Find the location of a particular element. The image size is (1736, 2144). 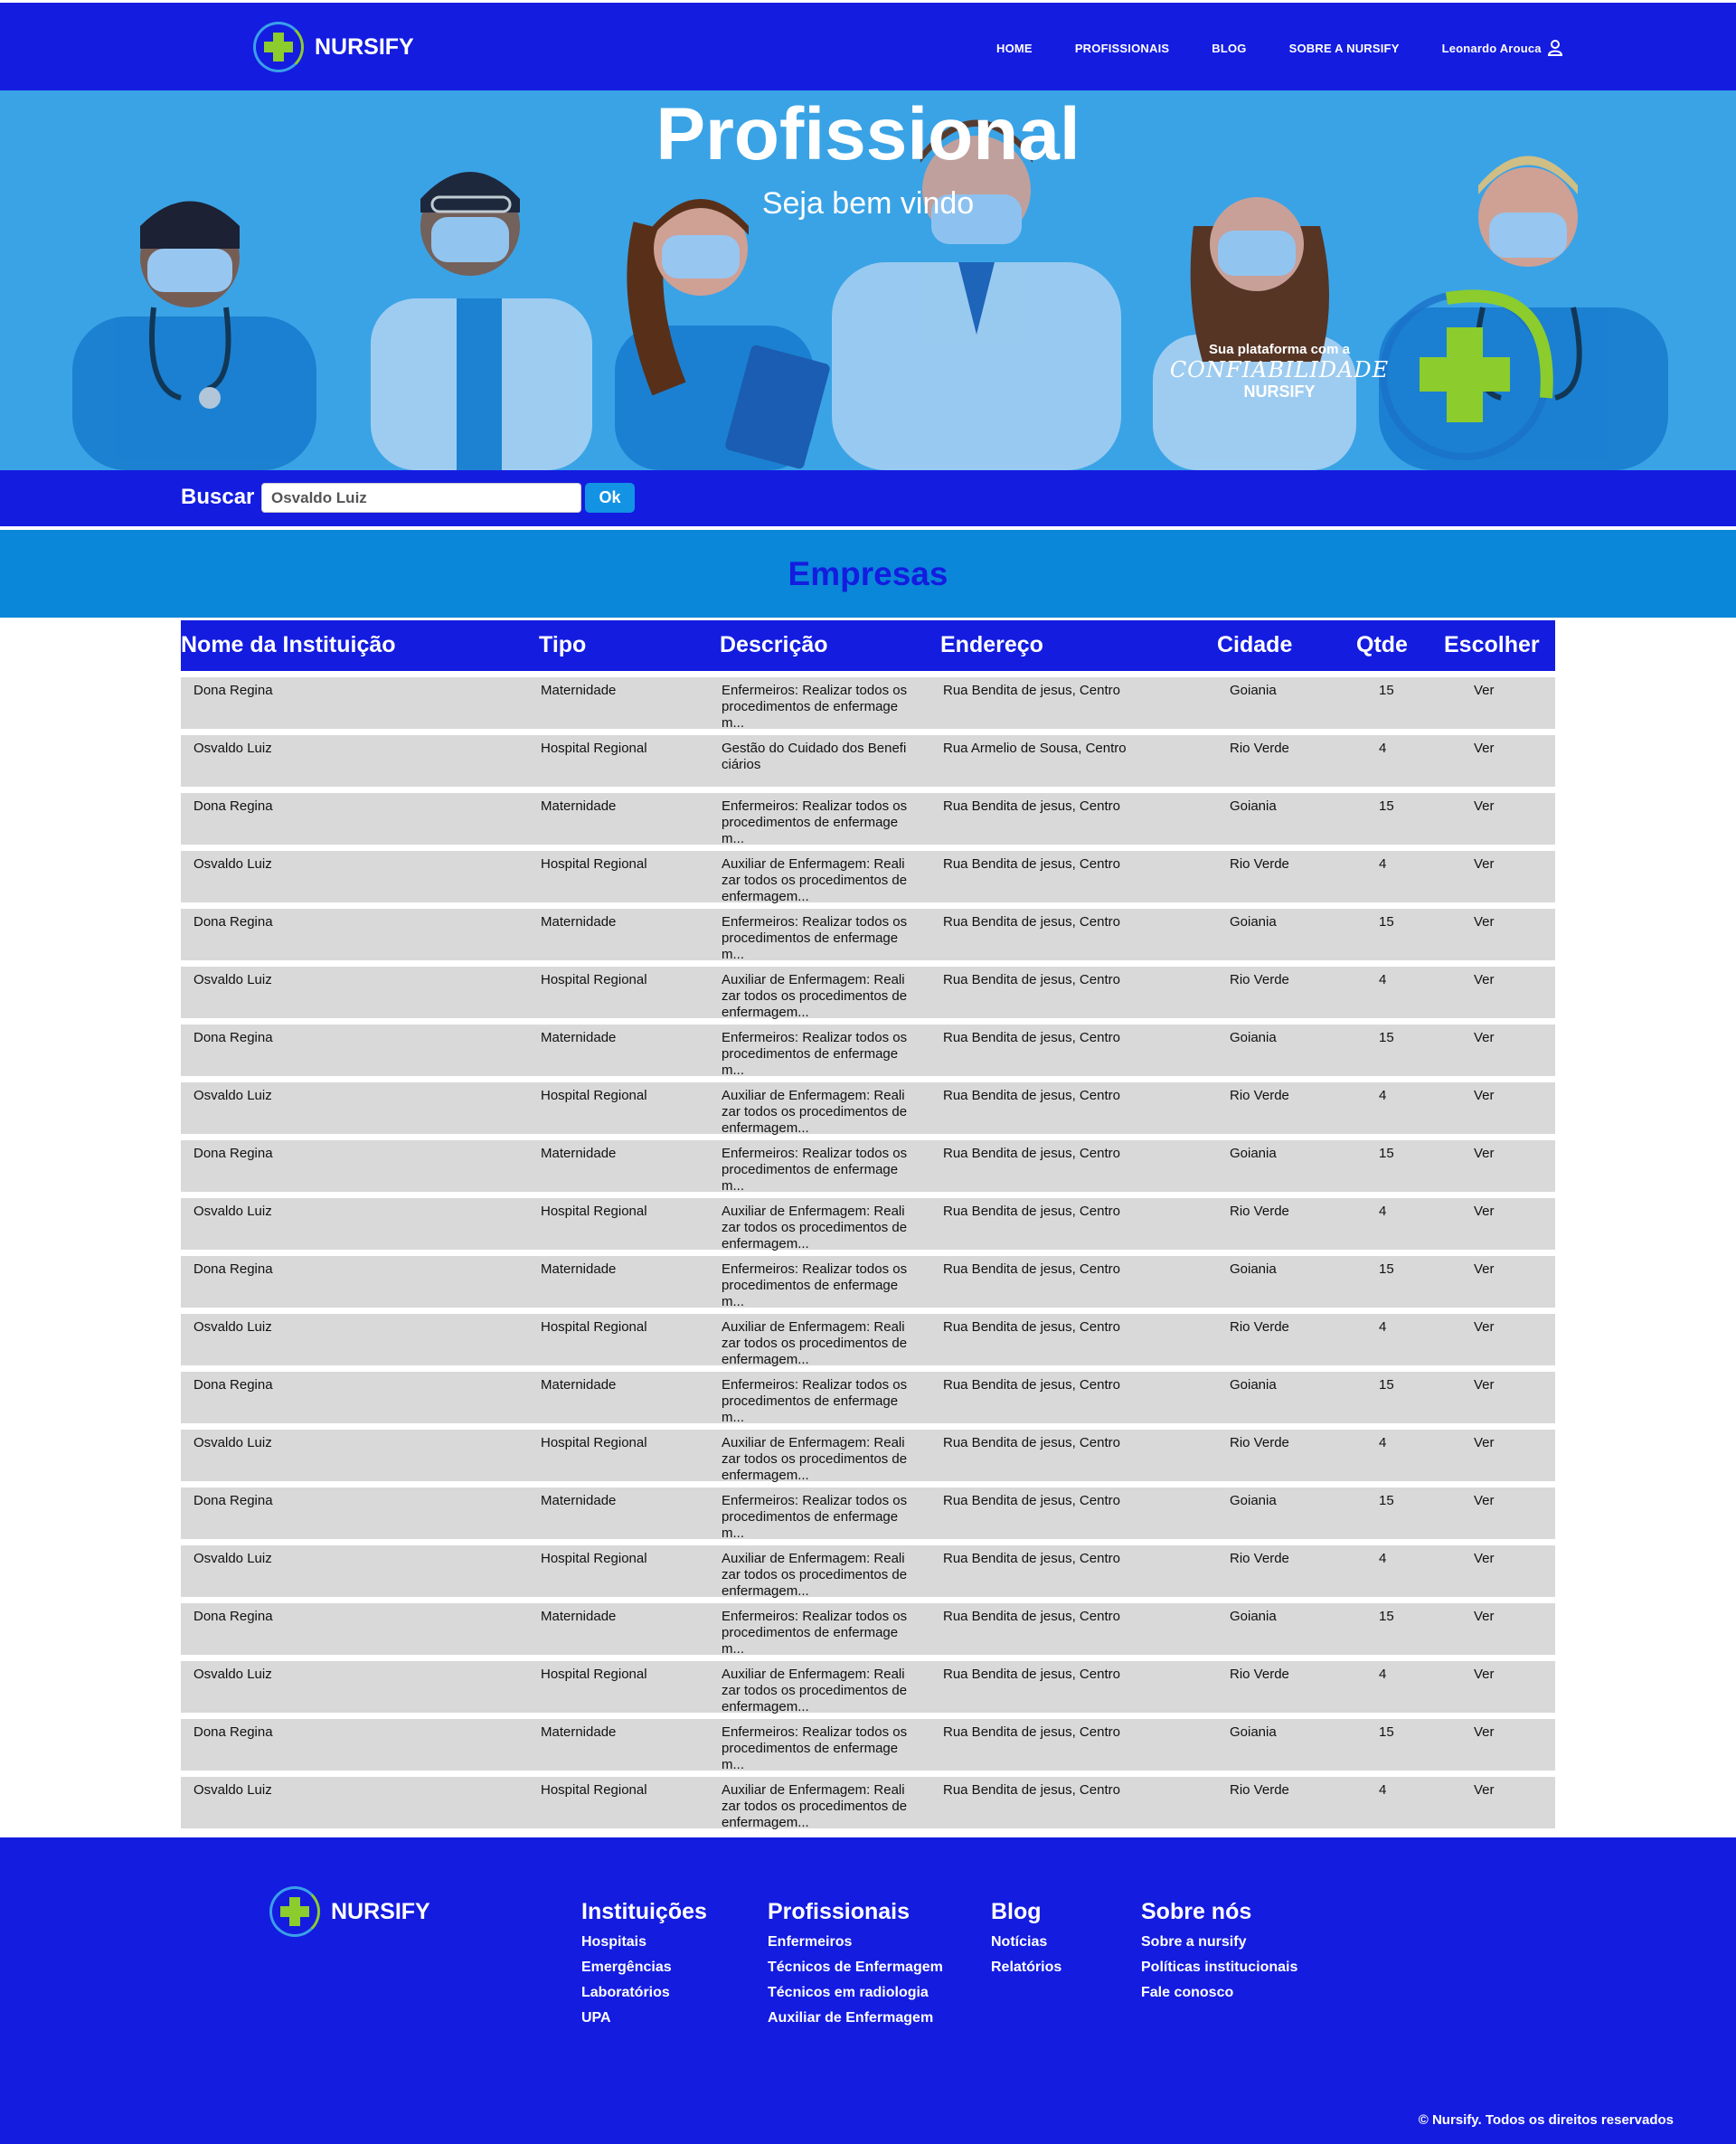

footer-link-tecnicos-radiologia: Técnicos em radiologia is located at coordinates (855, 1993).